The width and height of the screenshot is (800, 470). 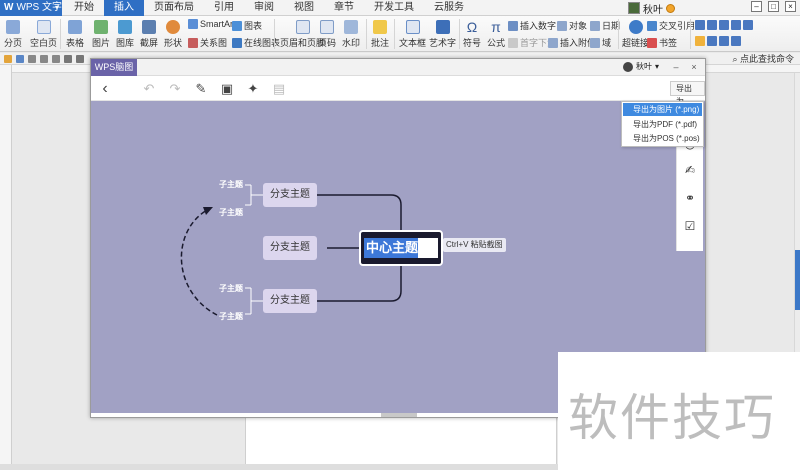 I want to click on image-icon: ▣, so click(x=227, y=89).